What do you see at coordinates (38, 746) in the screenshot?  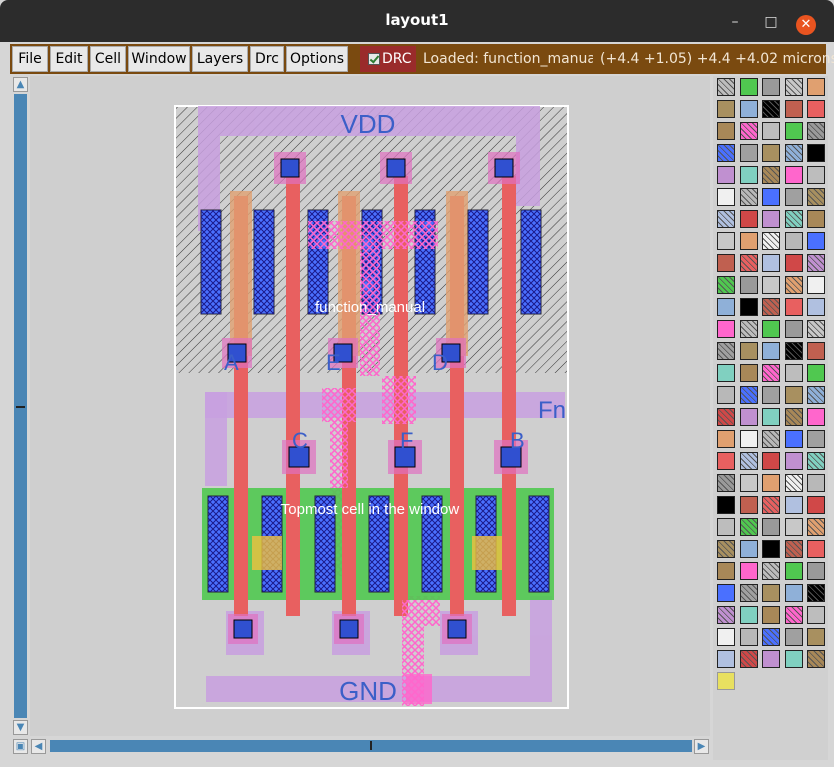 I see `arrow-left-icon: ◀` at bounding box center [38, 746].